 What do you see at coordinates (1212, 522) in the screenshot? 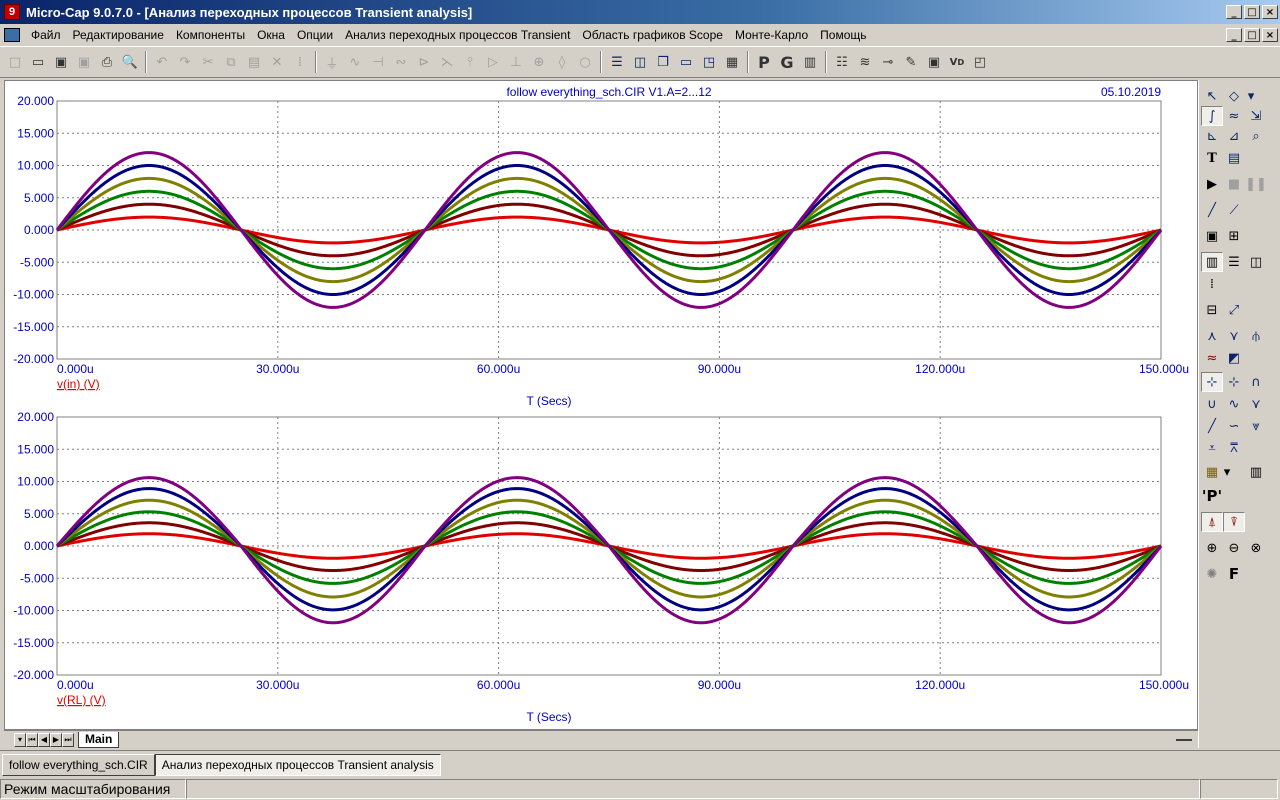
I see `tag-icon: ⍋` at bounding box center [1212, 522].